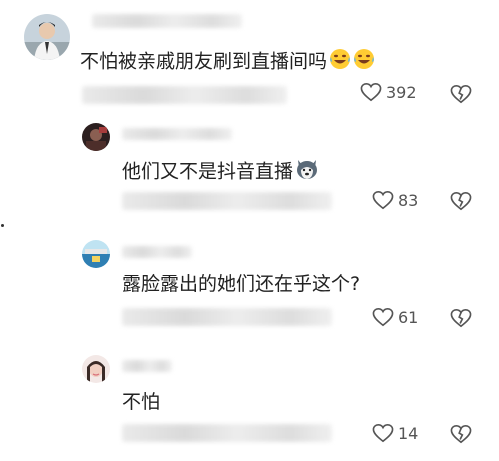 This screenshot has height=461, width=499. Describe the element at coordinates (2, 225) in the screenshot. I see `stray-dot` at that location.